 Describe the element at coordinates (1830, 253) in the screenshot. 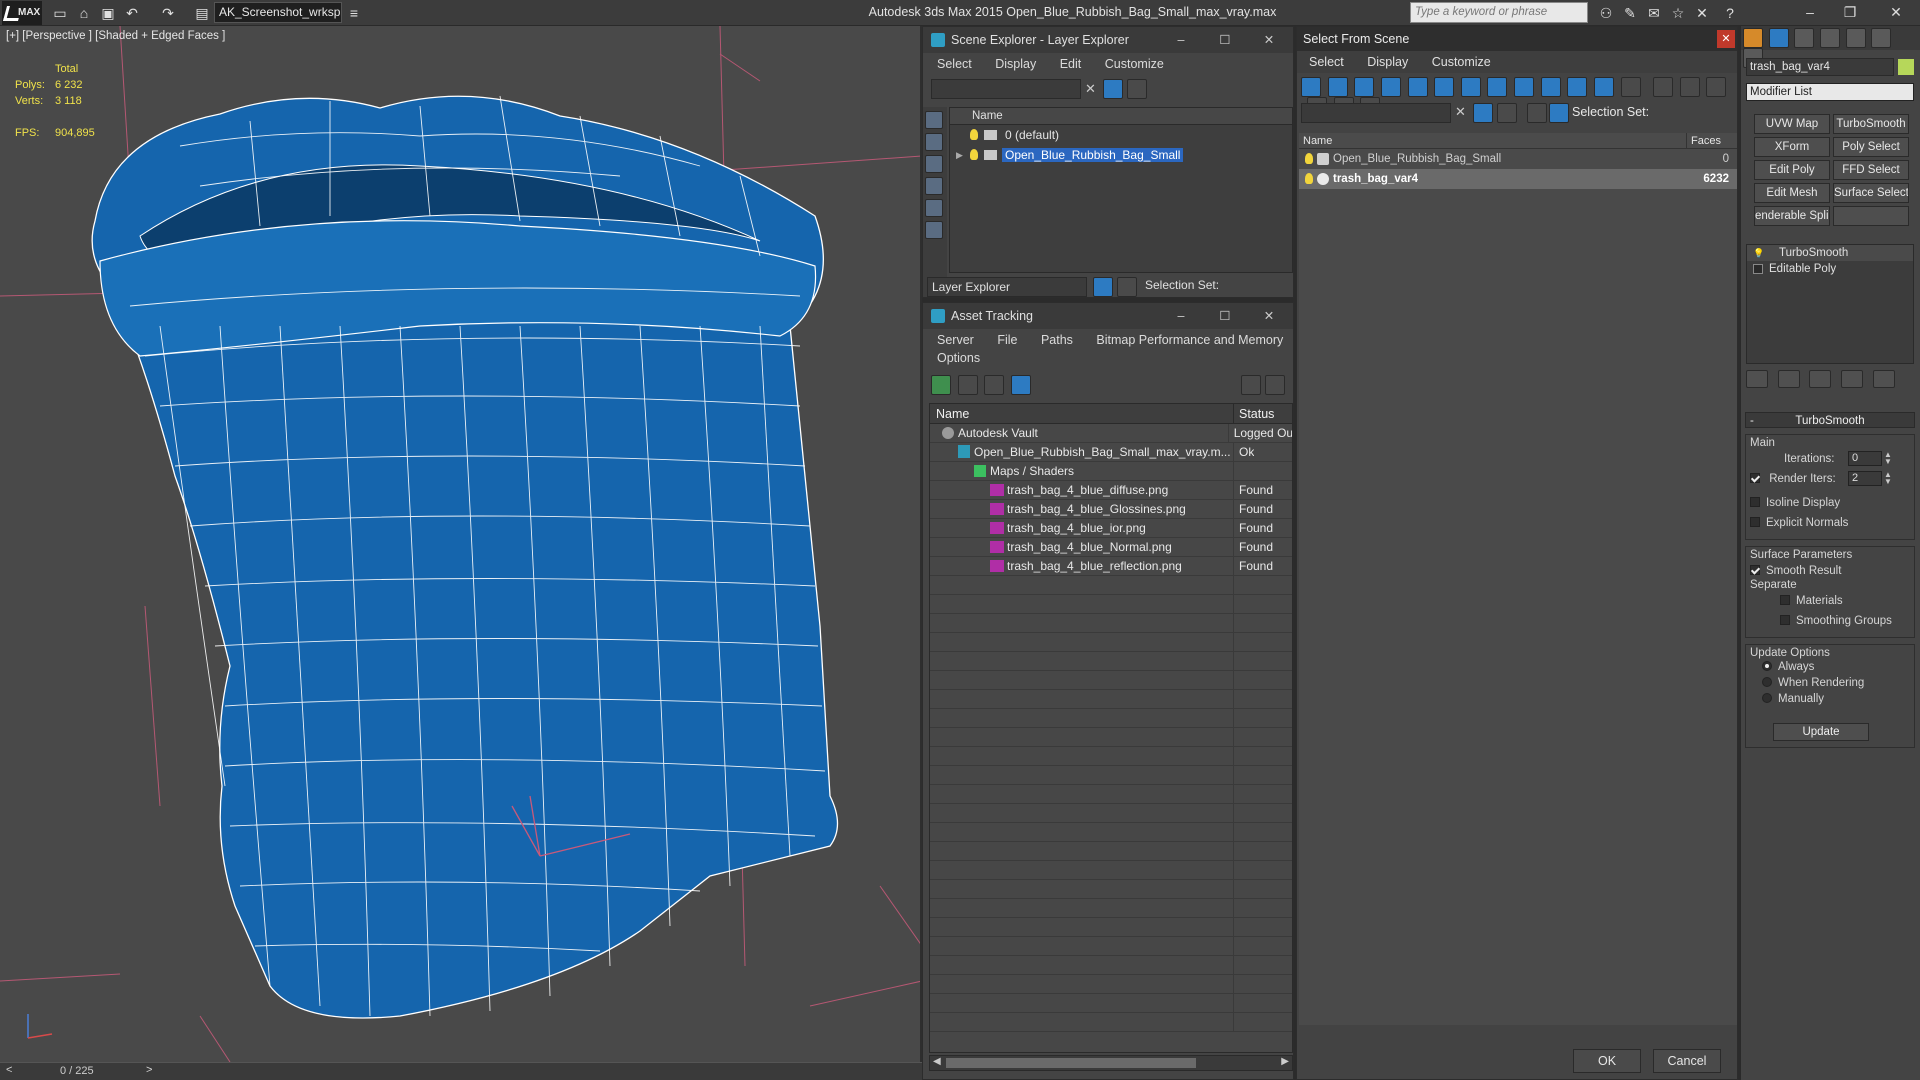

I see `stack-item-turbosmooth: 💡 TurboSmooth` at that location.